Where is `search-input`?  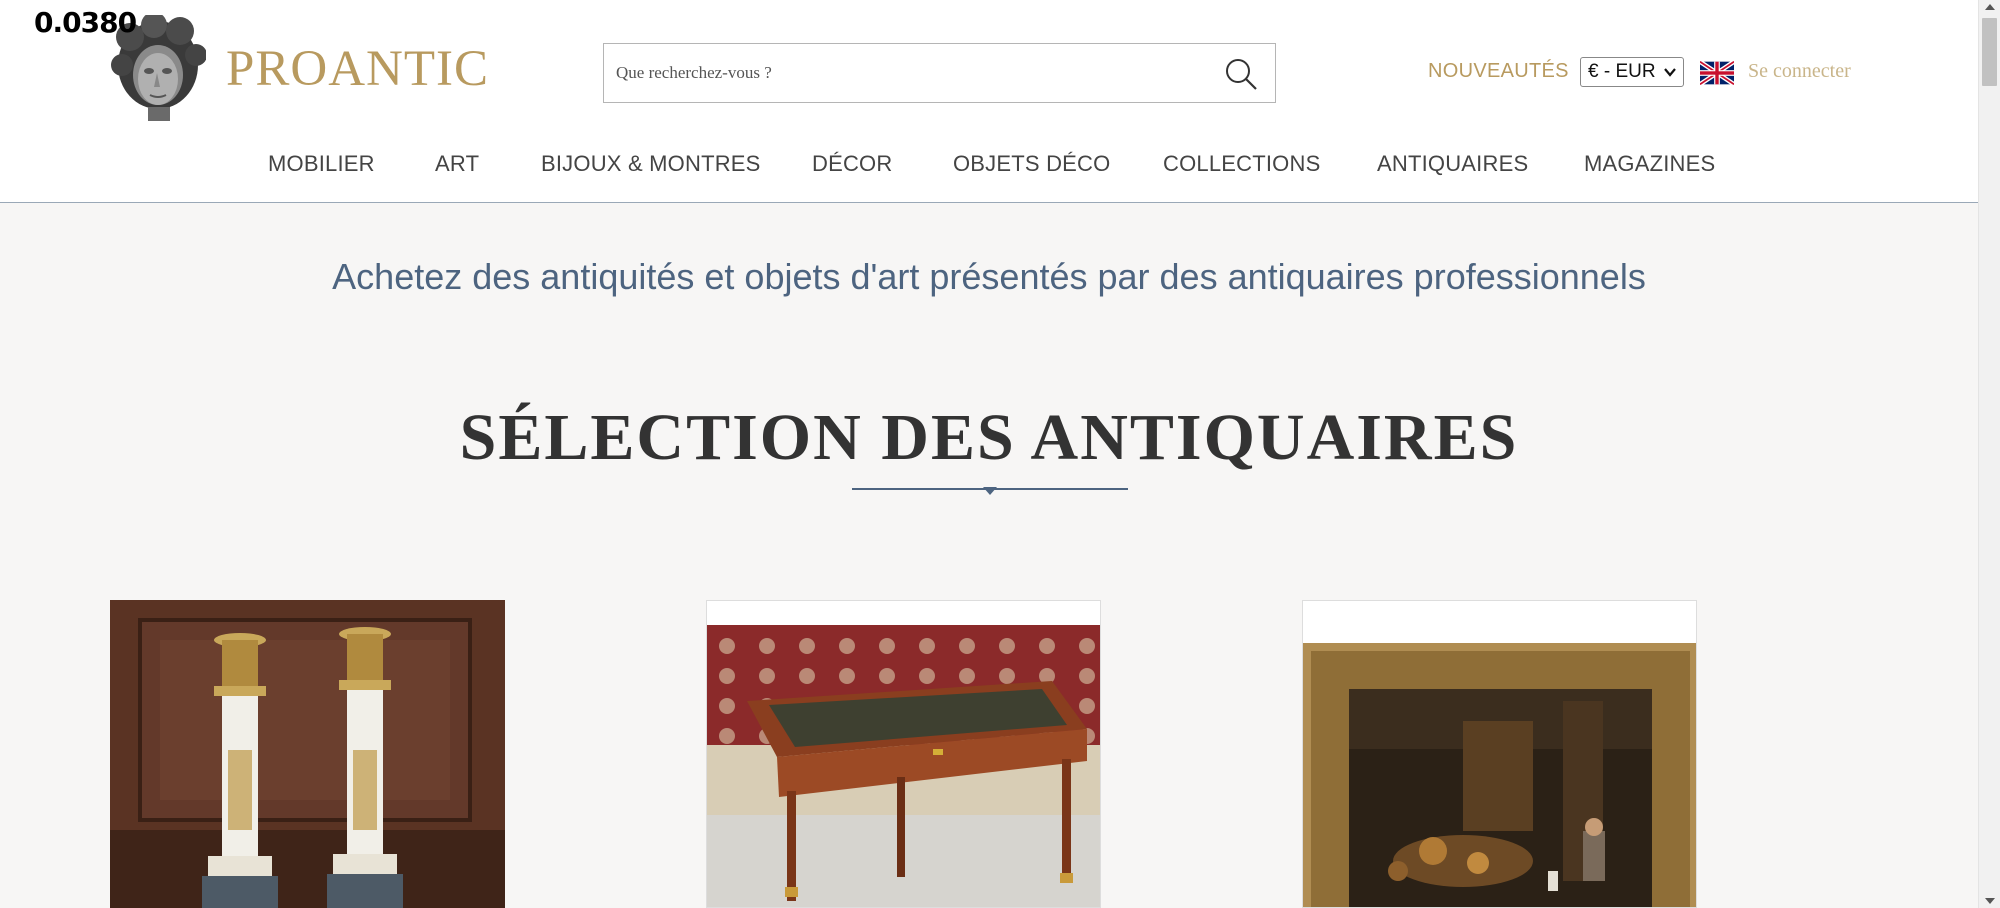 search-input is located at coordinates (906, 73).